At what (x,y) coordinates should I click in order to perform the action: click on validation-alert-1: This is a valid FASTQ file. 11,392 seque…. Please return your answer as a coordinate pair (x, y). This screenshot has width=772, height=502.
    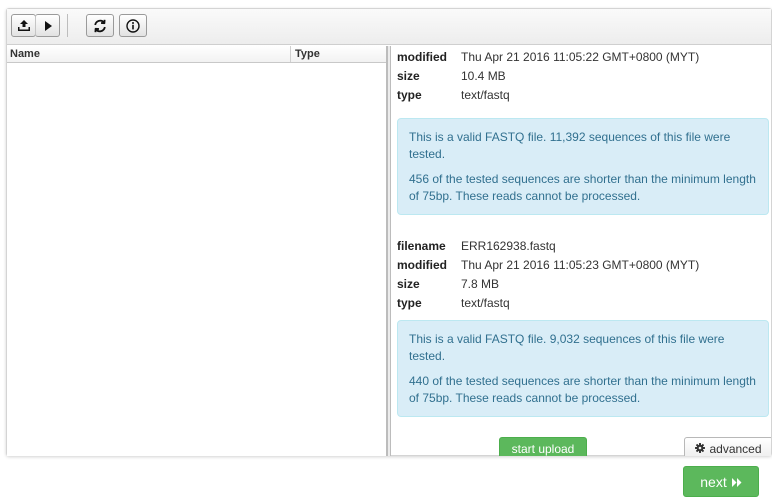
    Looking at the image, I should click on (583, 166).